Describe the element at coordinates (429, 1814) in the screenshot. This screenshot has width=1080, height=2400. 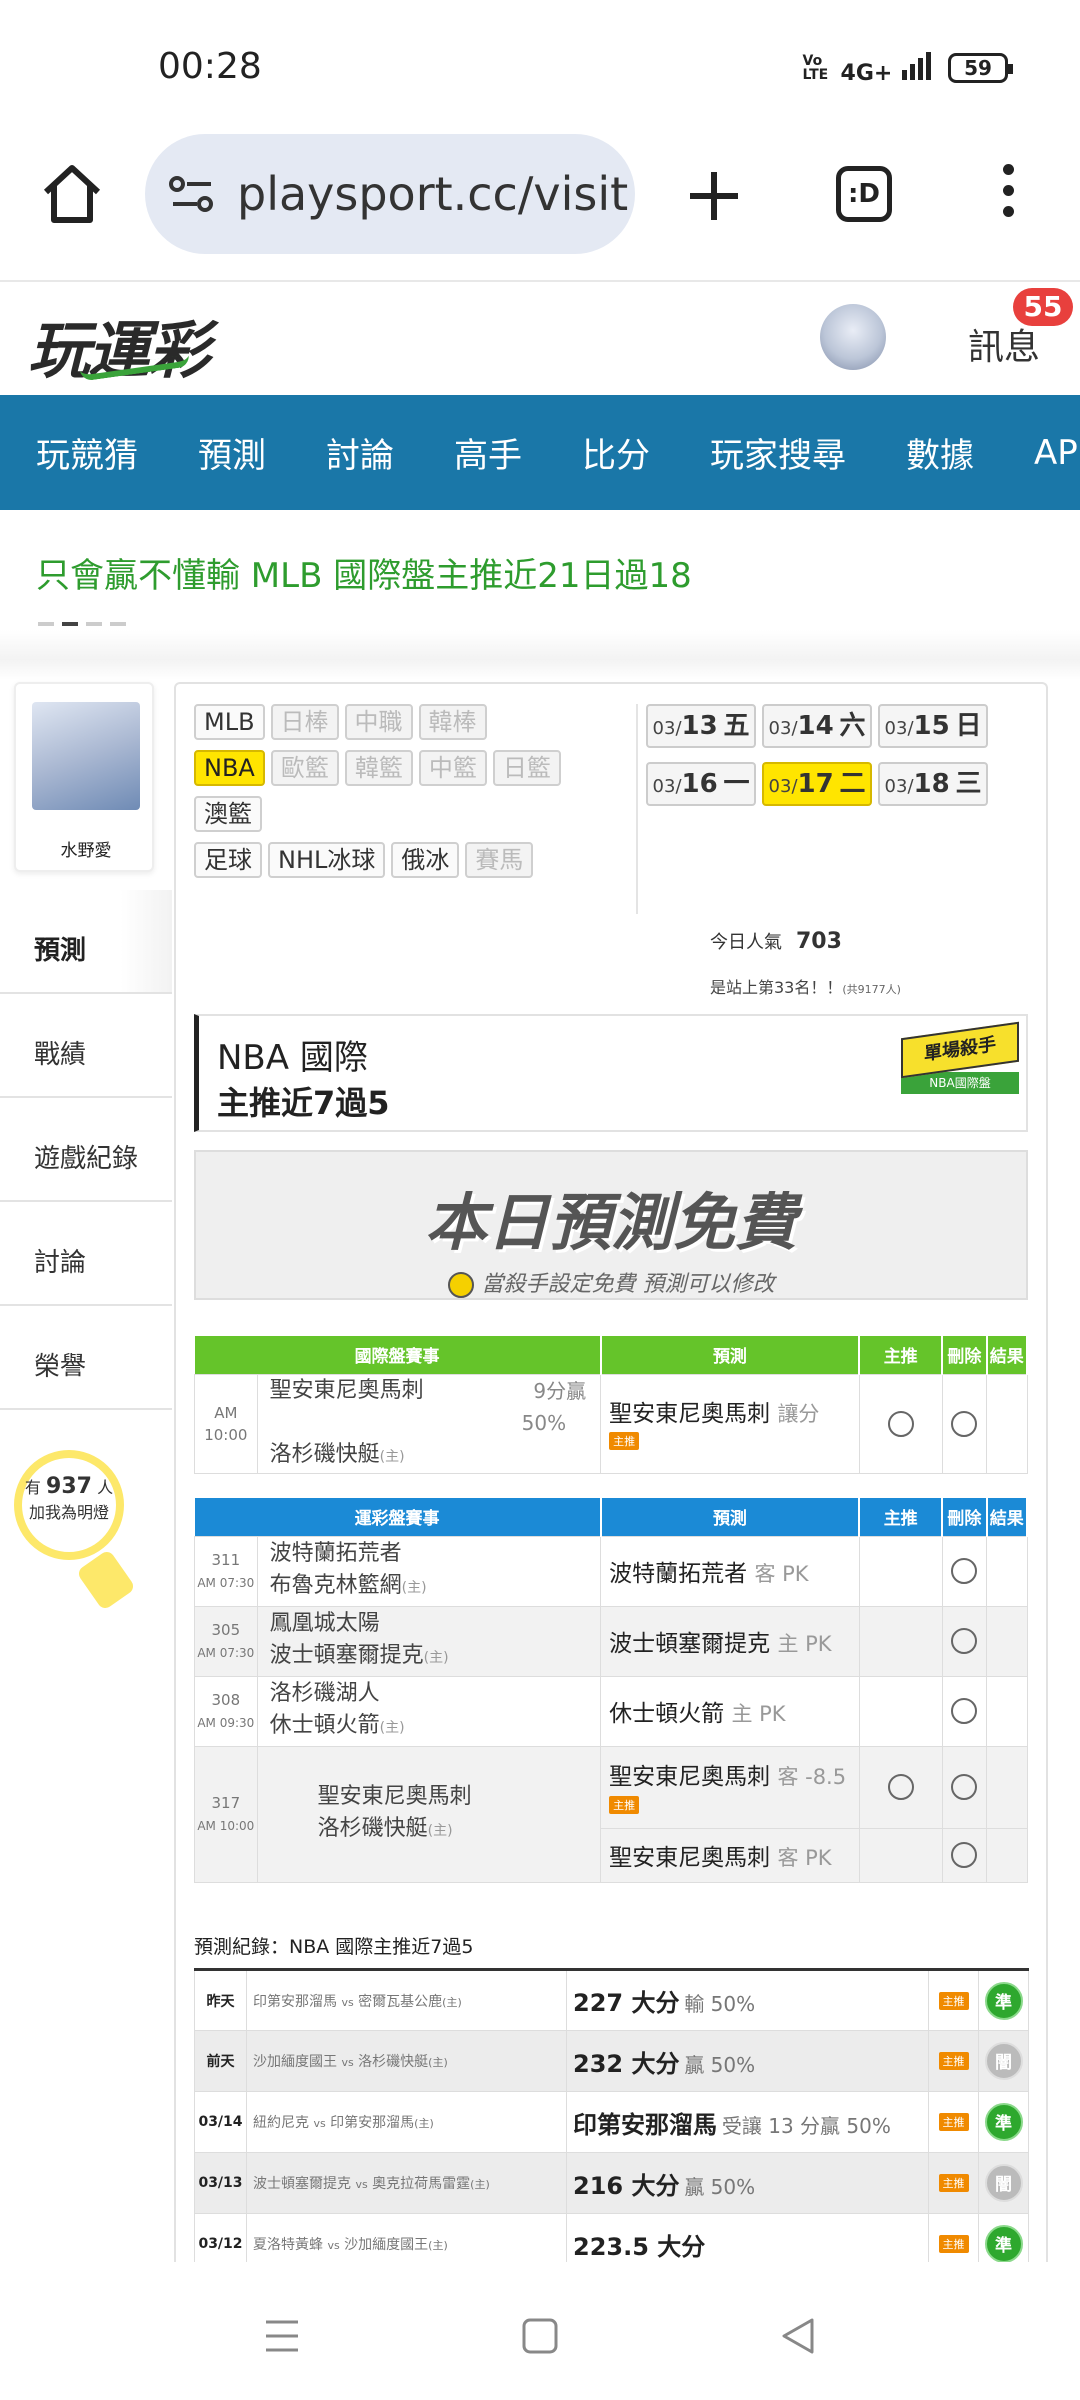
I see `matchup: 聖安東尼奧馬刺 洛杉磯快艇(主)` at that location.